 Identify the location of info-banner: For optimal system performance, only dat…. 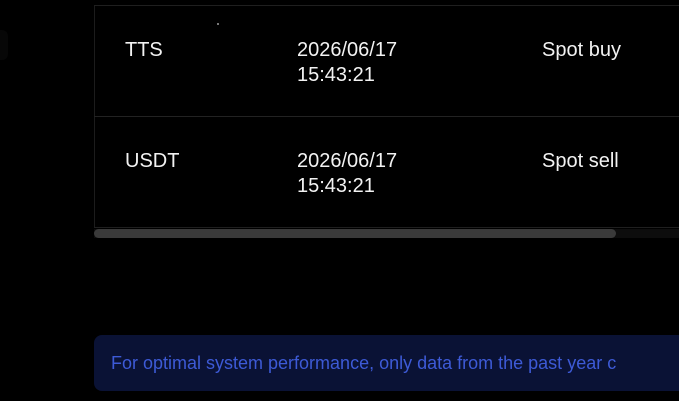
(386, 363).